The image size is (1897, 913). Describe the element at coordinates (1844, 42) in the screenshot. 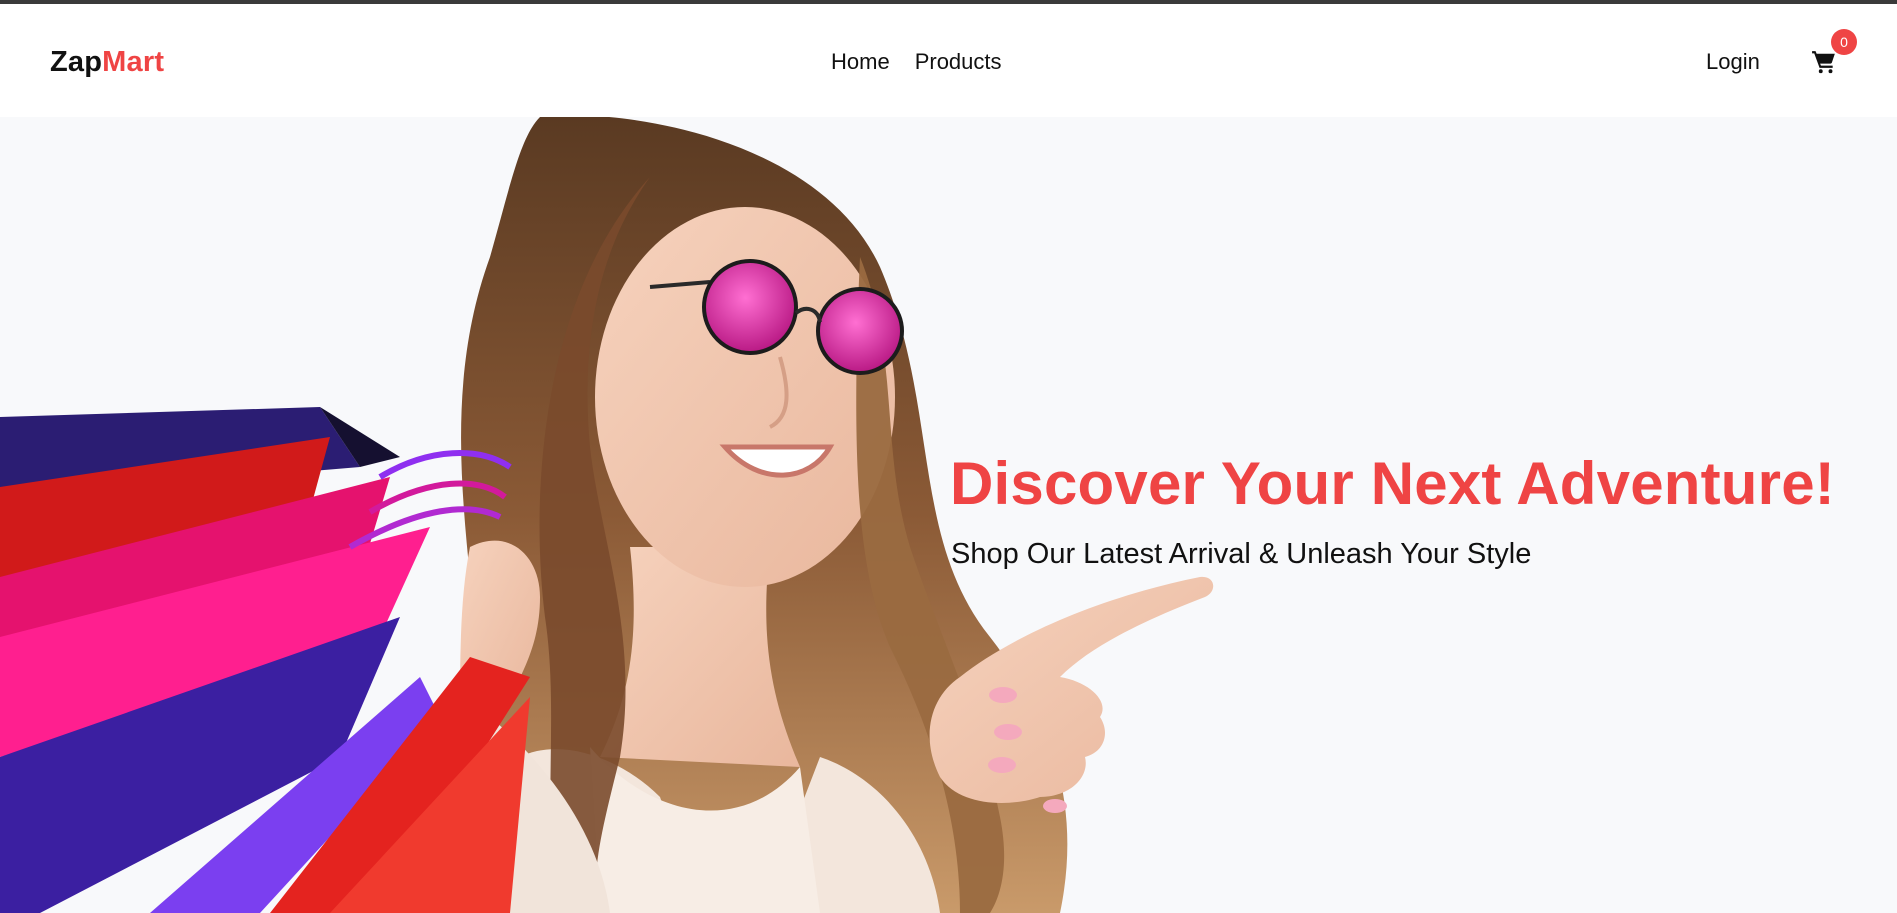

I see `cart-count-badge: 0` at that location.